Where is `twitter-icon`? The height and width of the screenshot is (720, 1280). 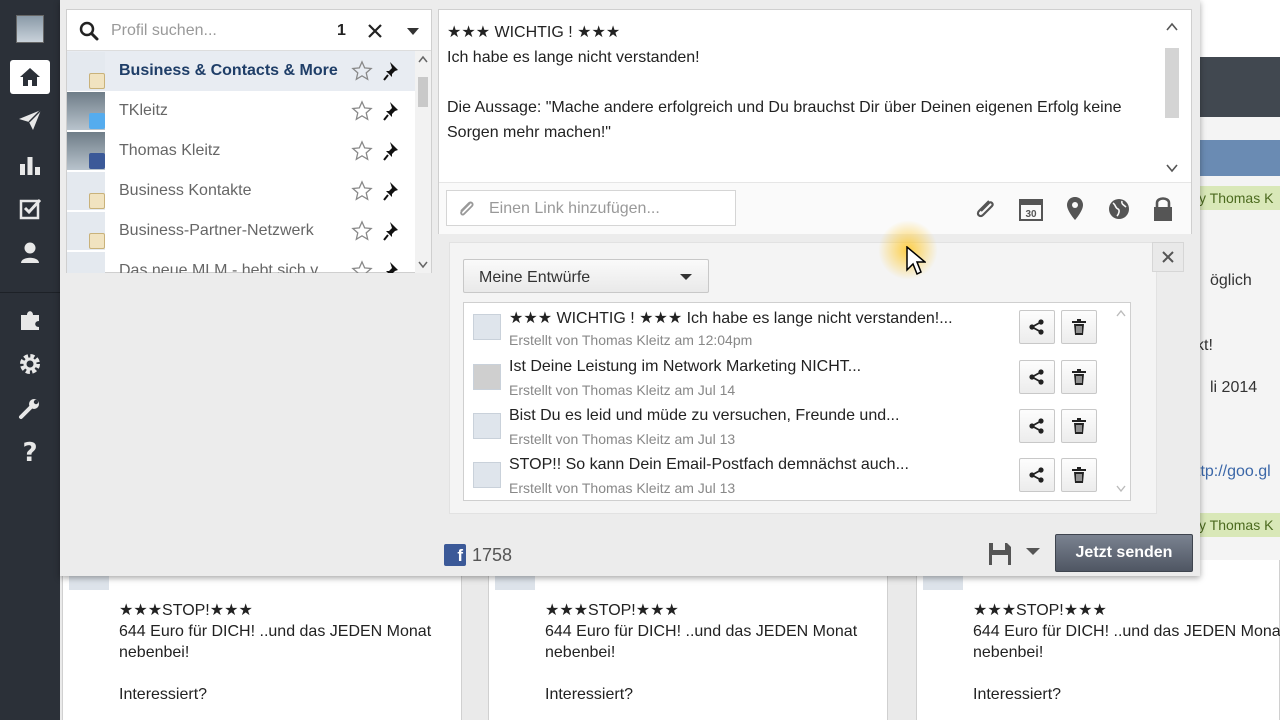
twitter-icon is located at coordinates (97, 121).